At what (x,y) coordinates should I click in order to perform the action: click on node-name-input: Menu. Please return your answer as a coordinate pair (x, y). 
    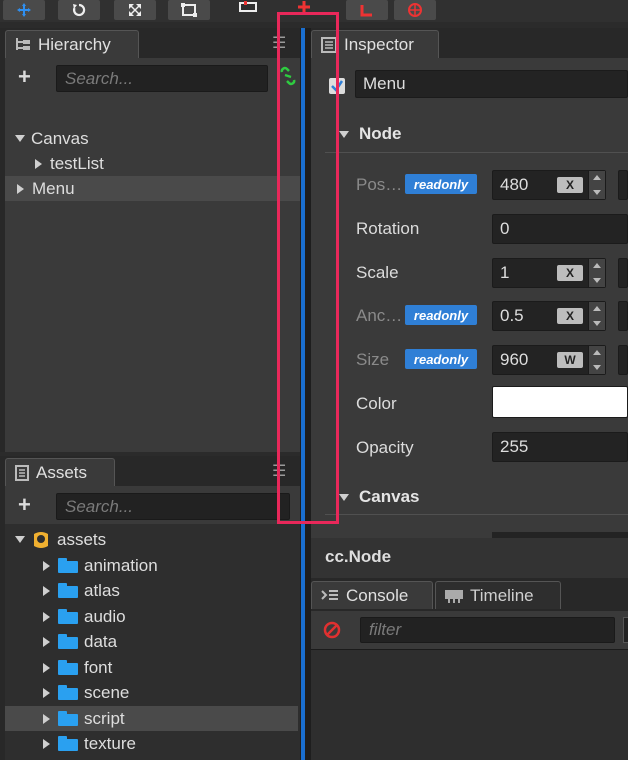
    Looking at the image, I should click on (491, 84).